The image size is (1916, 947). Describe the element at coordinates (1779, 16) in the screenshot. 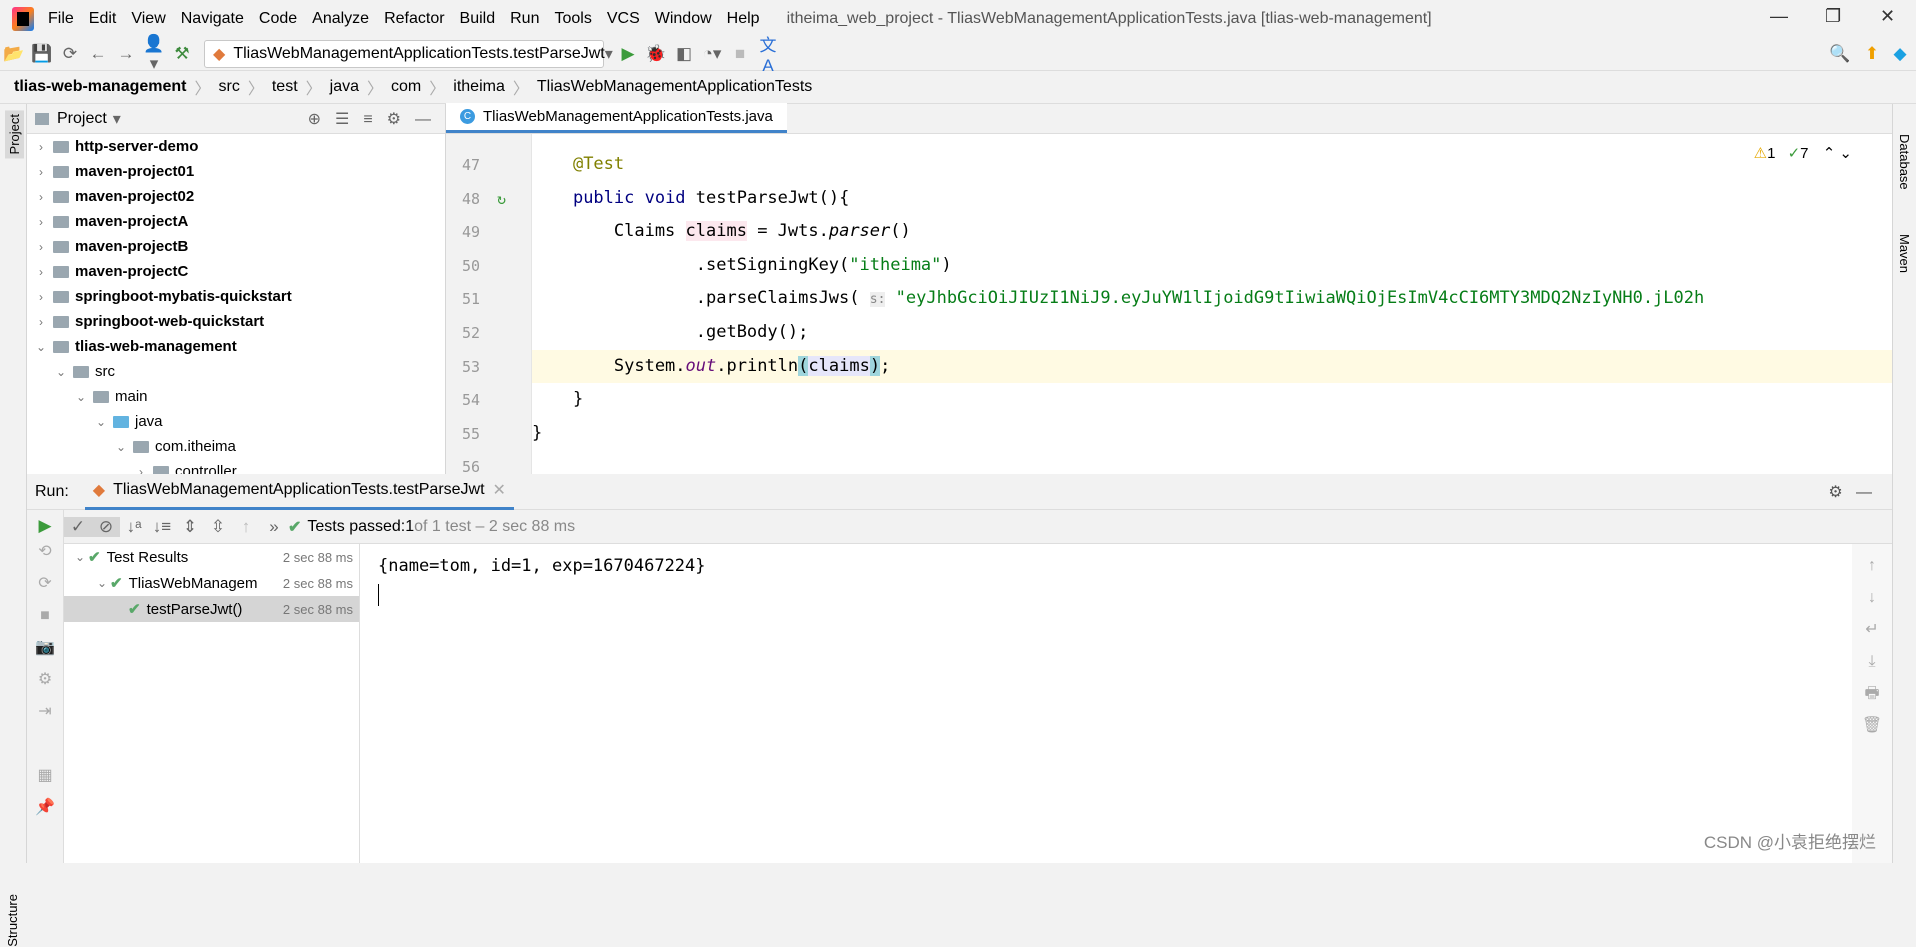

I see `minimize-button: —` at that location.